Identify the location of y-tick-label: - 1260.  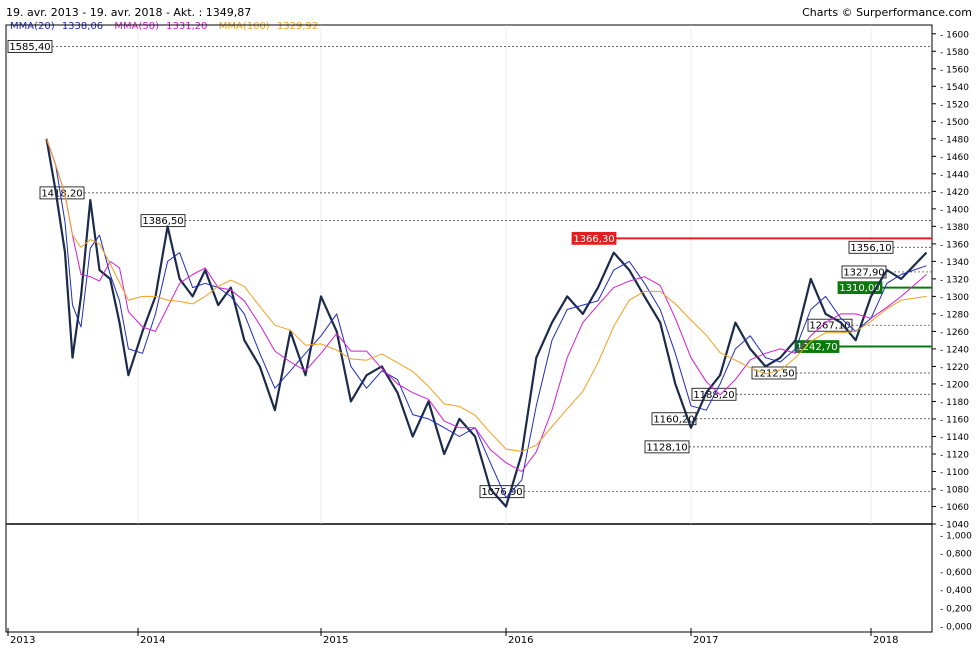
(954, 333).